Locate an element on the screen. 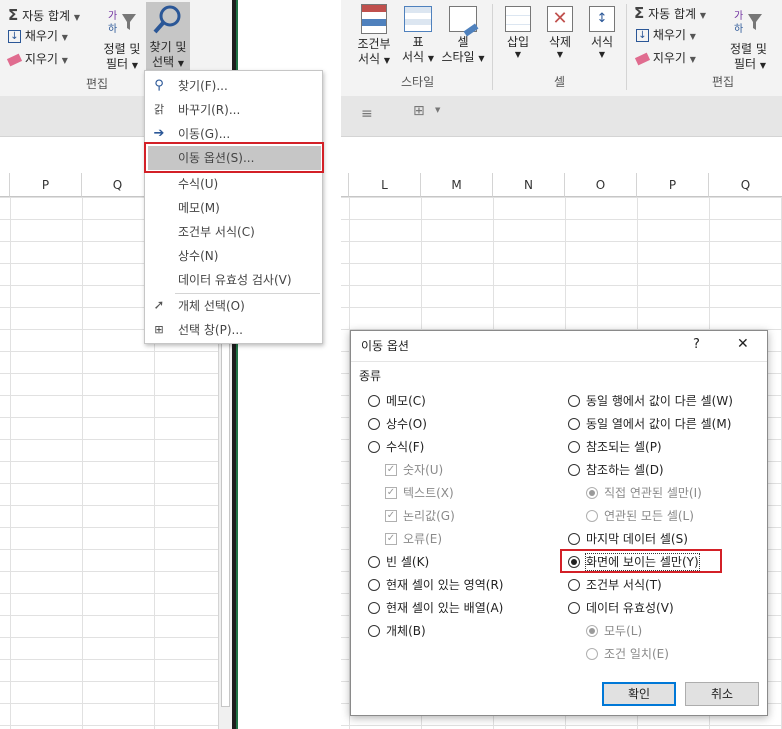  find-select-button: 찾기 및 선택 ▼ is located at coordinates (168, 38).